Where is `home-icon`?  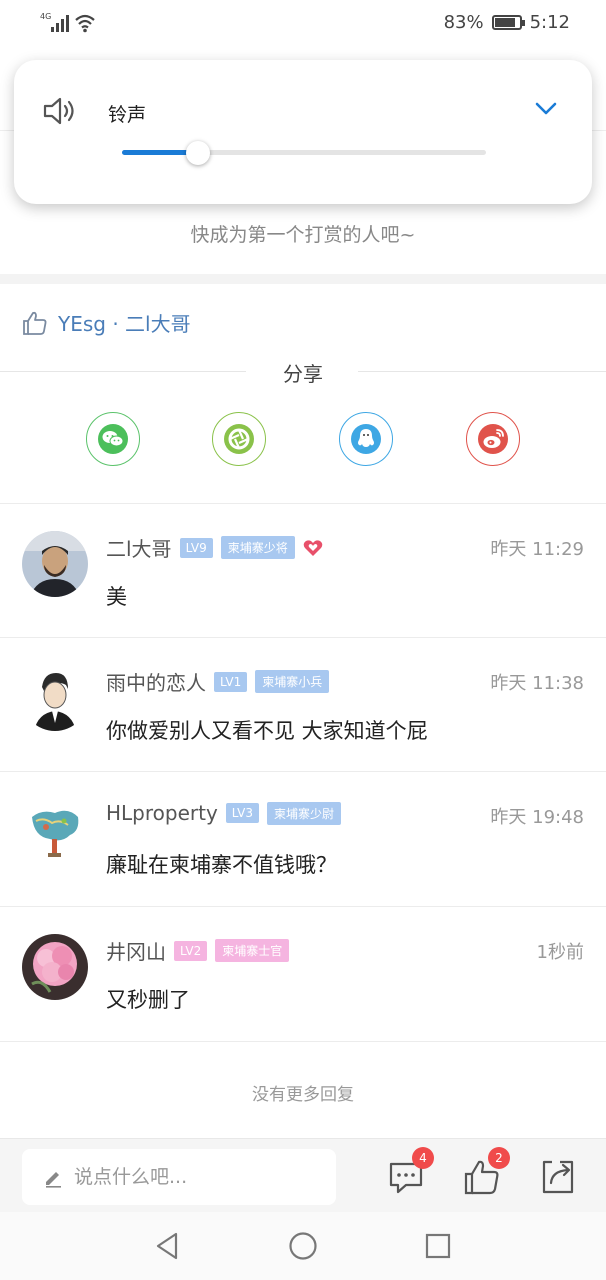
home-icon is located at coordinates (303, 1246).